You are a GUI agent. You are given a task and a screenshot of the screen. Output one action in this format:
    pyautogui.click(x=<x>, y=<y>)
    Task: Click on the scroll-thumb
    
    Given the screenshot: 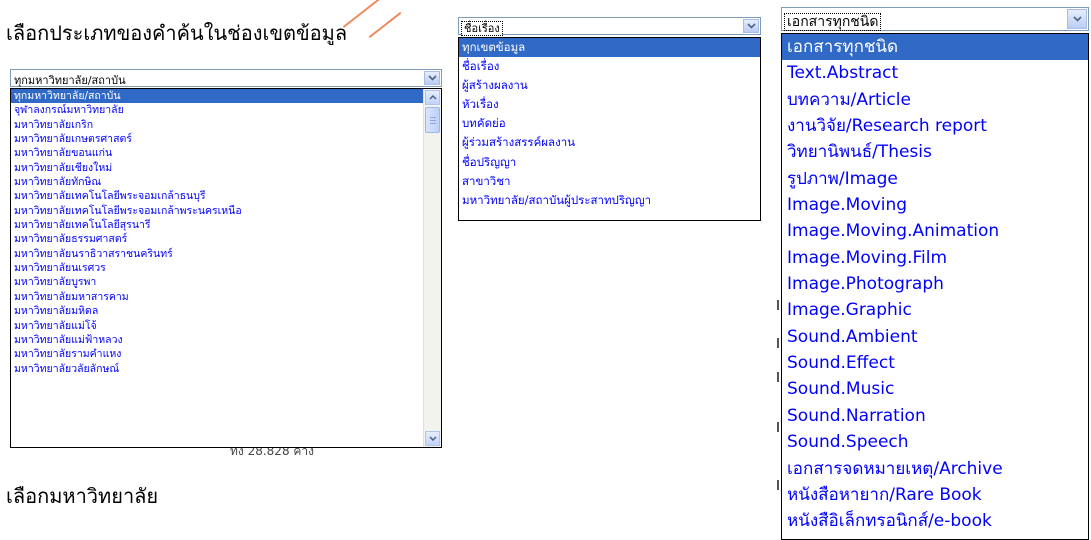 What is the action you would take?
    pyautogui.click(x=432, y=120)
    